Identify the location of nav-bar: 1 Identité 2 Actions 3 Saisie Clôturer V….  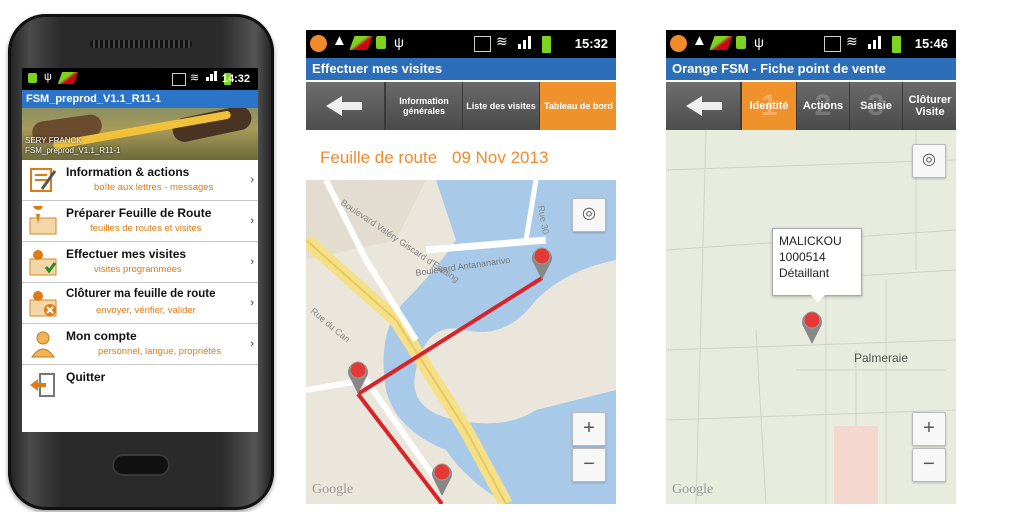
(811, 106).